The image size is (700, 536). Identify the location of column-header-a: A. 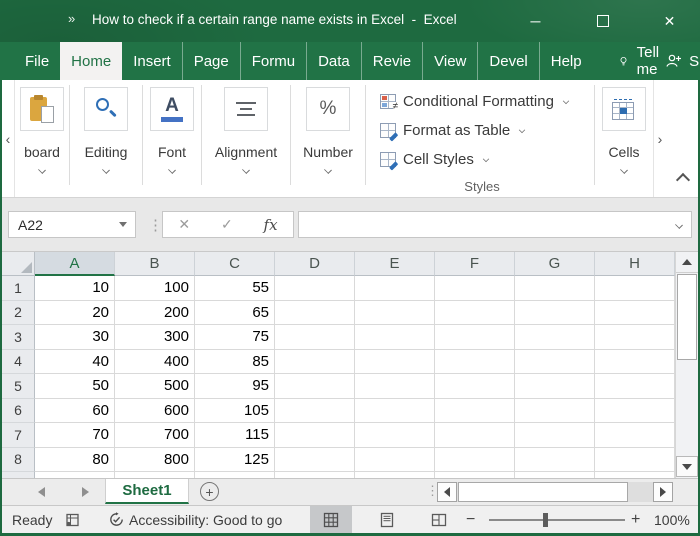
(75, 264).